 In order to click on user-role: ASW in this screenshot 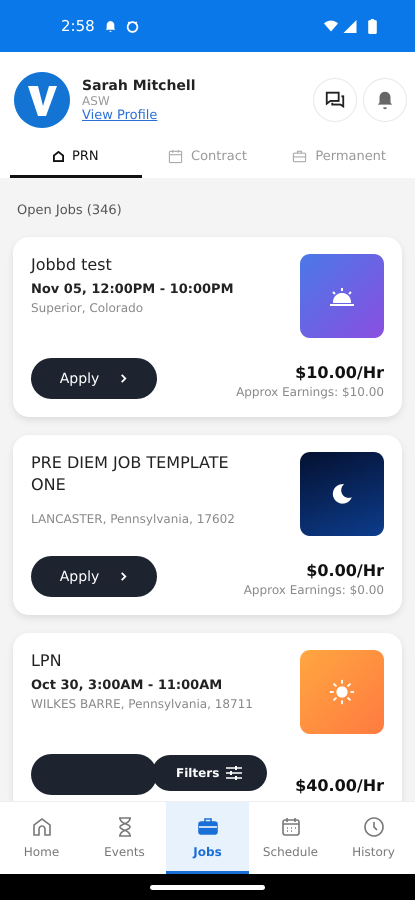, I will do `click(96, 101)`.